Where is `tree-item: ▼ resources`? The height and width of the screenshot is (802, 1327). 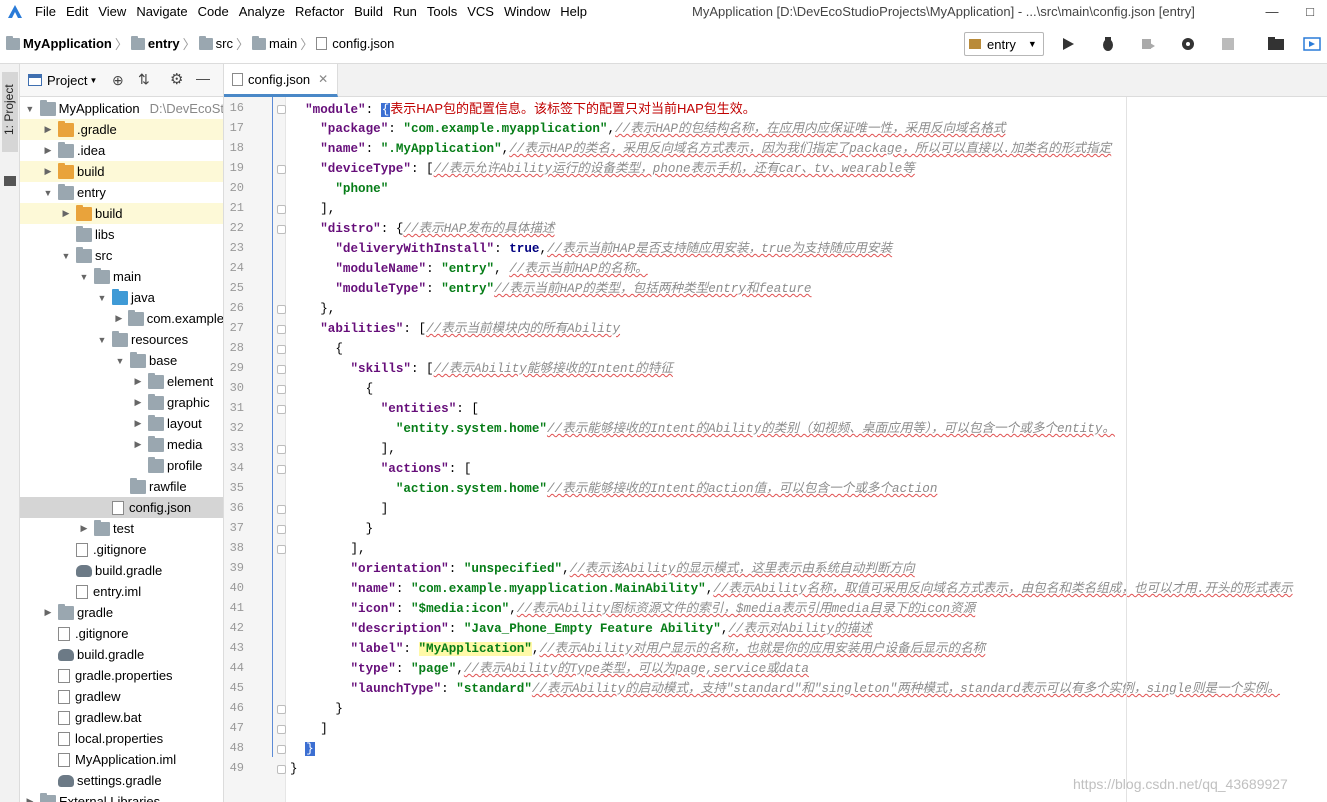 tree-item: ▼ resources is located at coordinates (121, 339).